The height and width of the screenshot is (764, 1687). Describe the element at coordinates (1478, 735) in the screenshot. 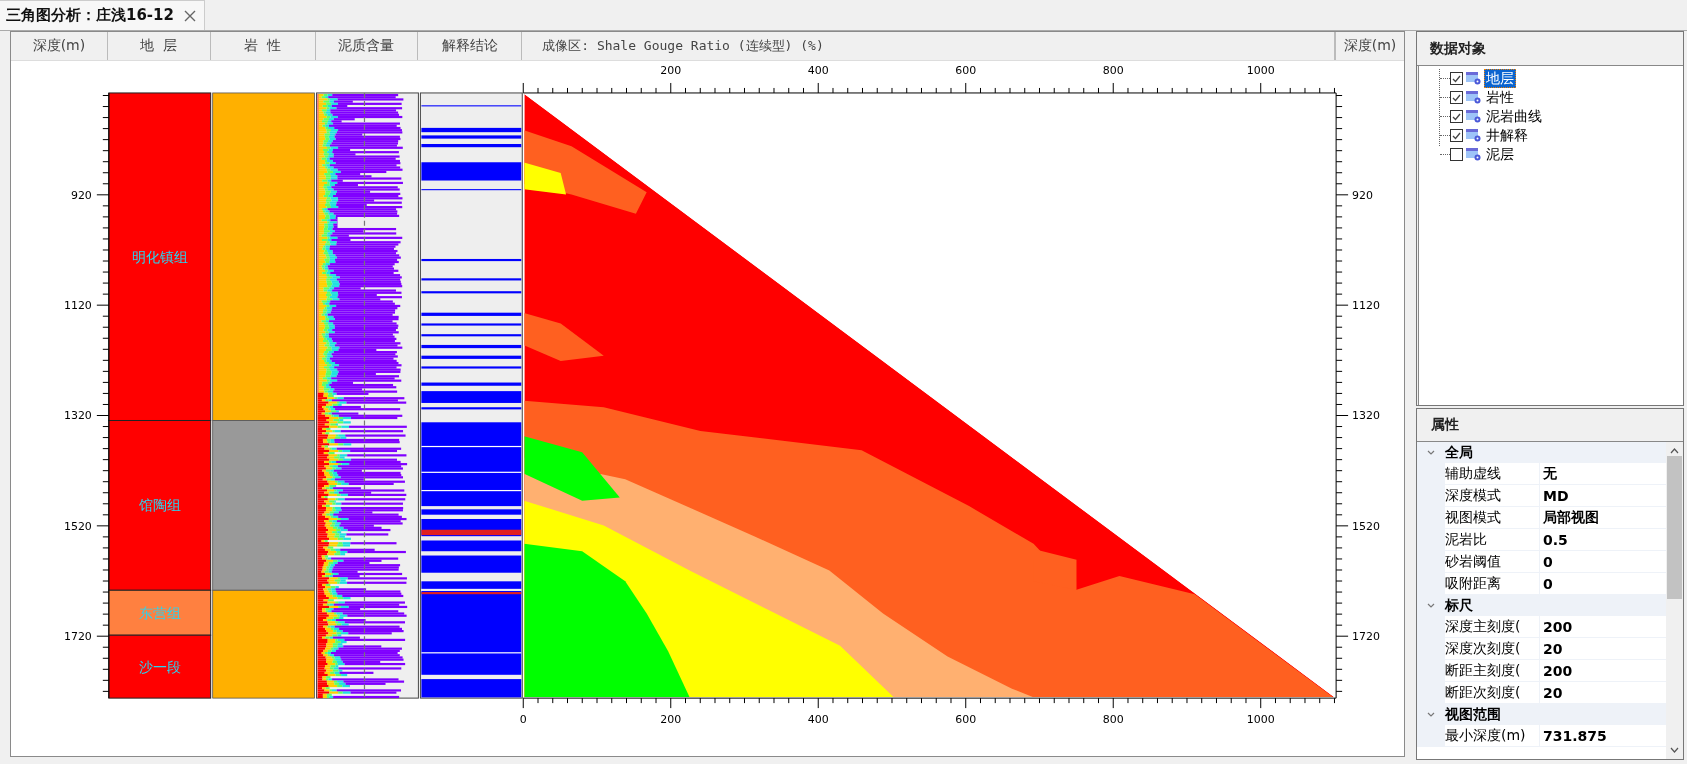

I see `property-name: 最小深度(m)` at that location.